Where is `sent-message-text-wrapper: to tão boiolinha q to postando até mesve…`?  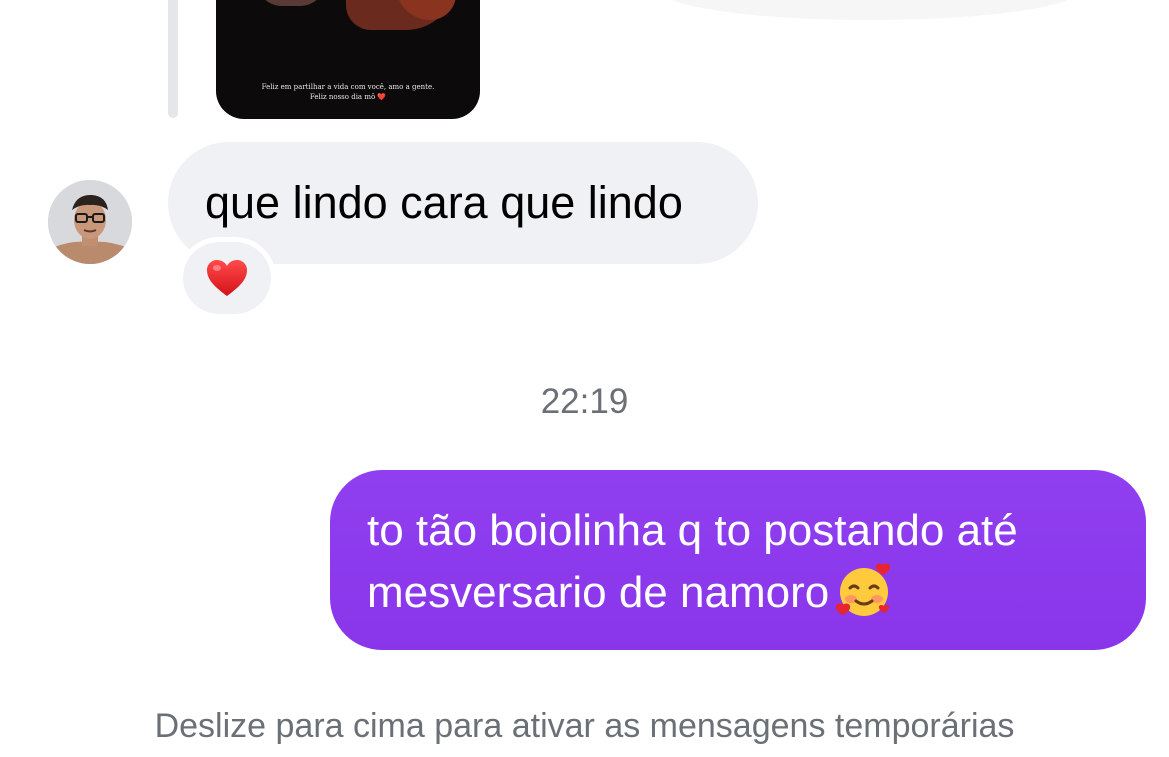 sent-message-text-wrapper: to tão boiolinha q to postando até mesve… is located at coordinates (747, 568).